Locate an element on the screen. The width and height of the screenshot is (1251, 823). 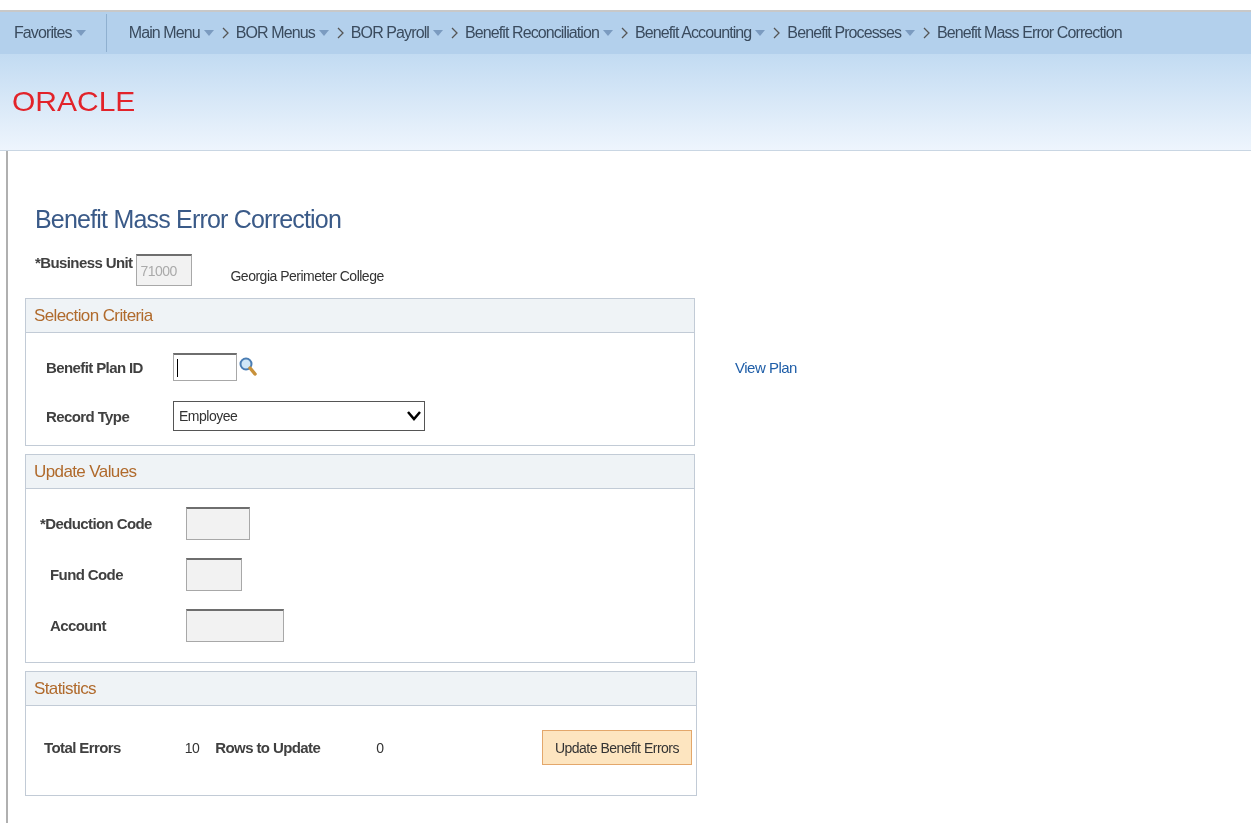
favorites-menu: Favorites is located at coordinates (50, 33).